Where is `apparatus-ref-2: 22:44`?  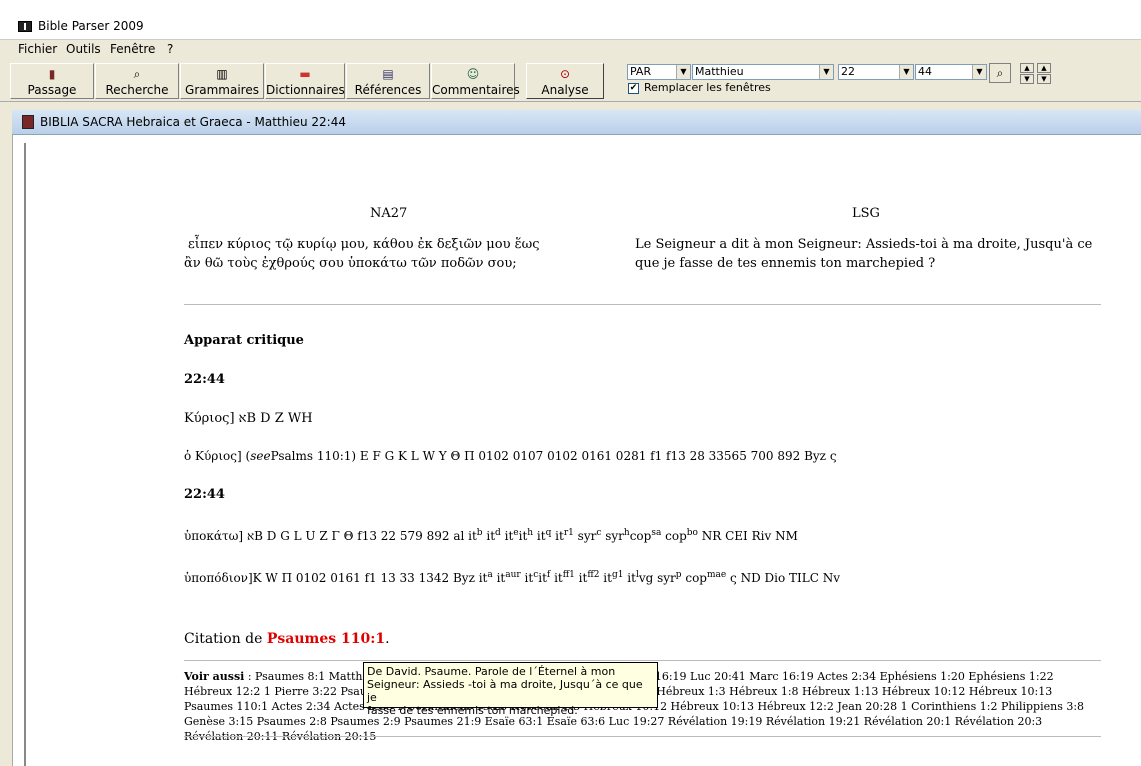
apparatus-ref-2: 22:44 is located at coordinates (204, 494).